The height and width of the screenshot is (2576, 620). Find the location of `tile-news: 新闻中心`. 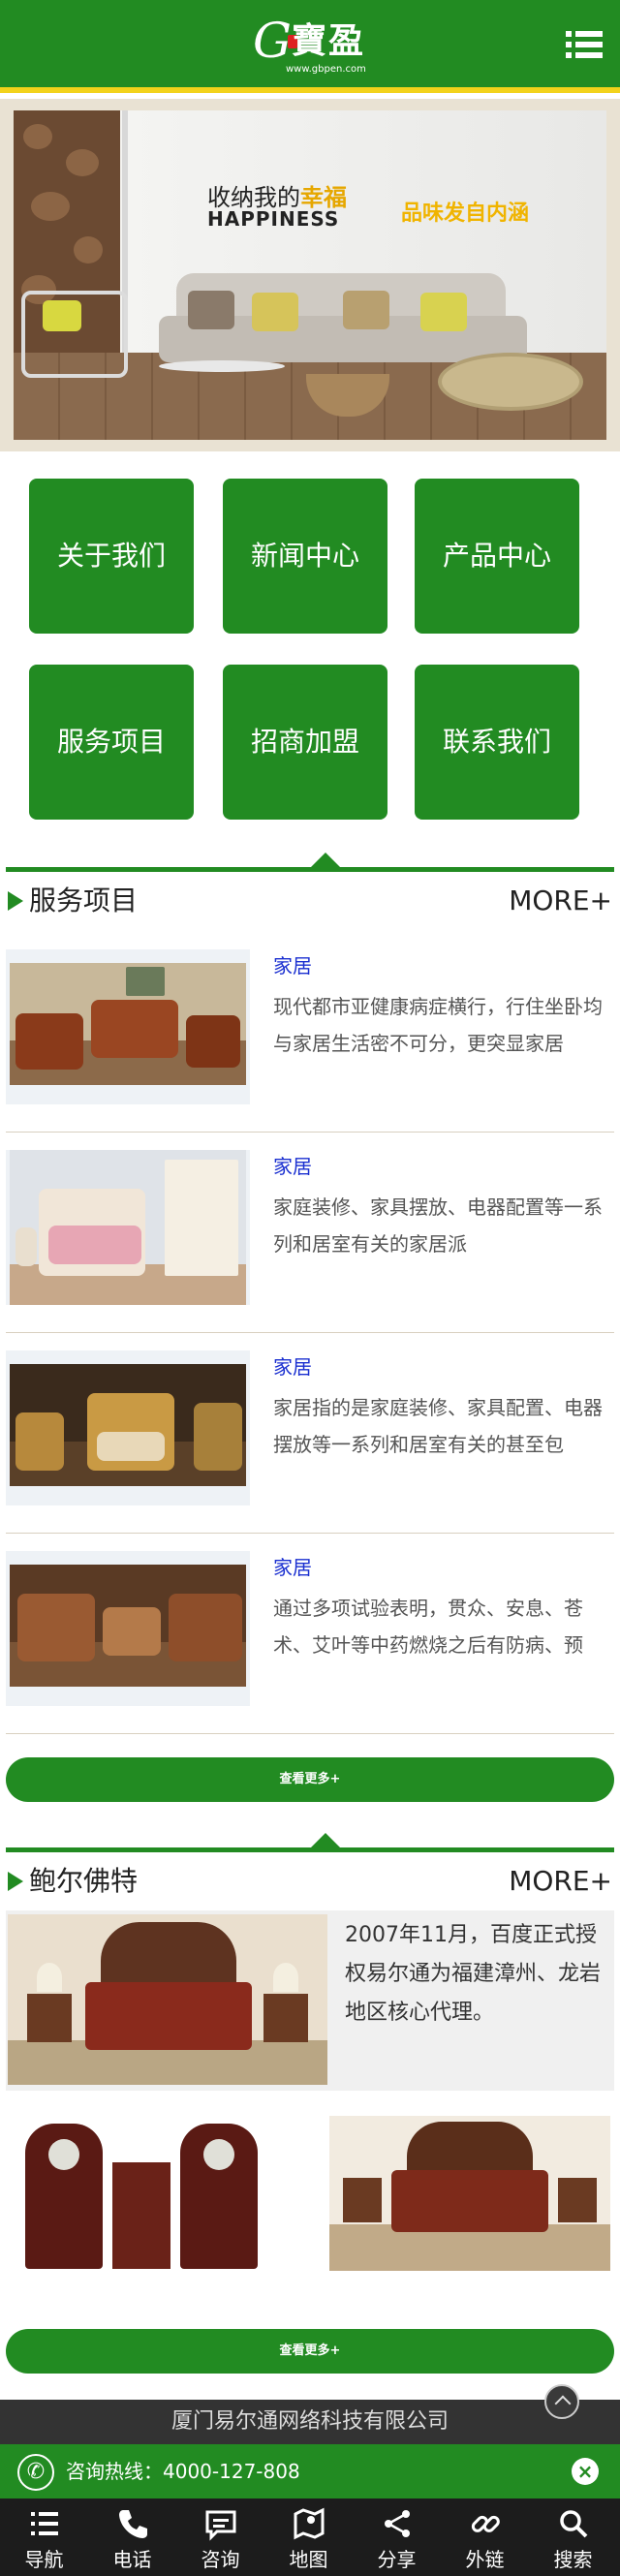

tile-news: 新闻中心 is located at coordinates (305, 556).